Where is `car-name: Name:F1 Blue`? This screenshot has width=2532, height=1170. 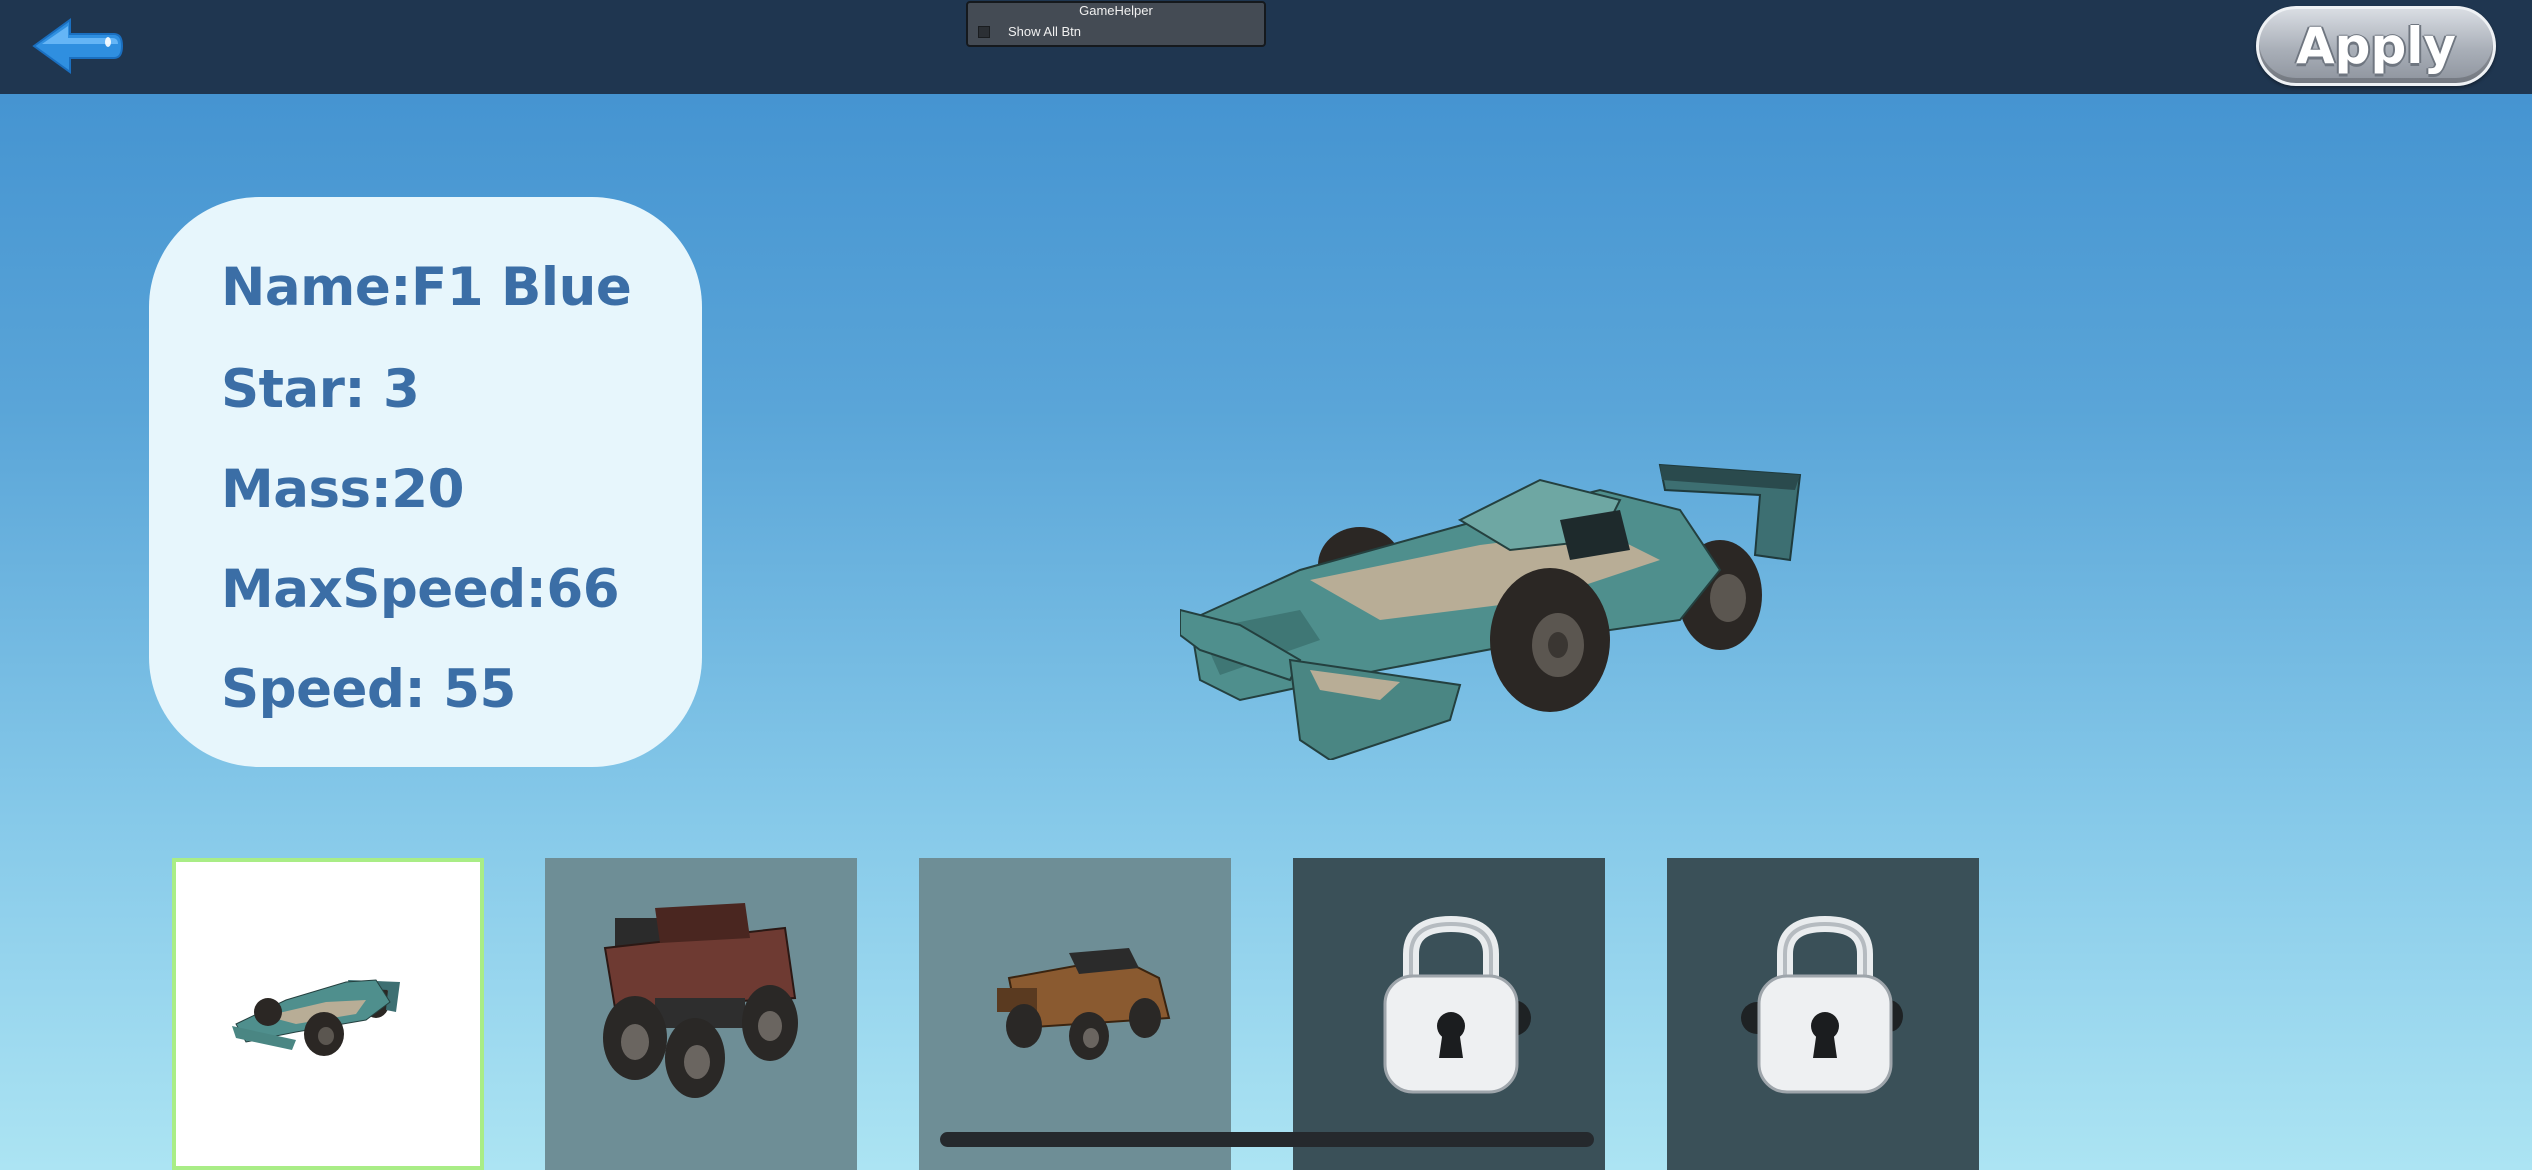
car-name: Name:F1 Blue is located at coordinates (426, 287).